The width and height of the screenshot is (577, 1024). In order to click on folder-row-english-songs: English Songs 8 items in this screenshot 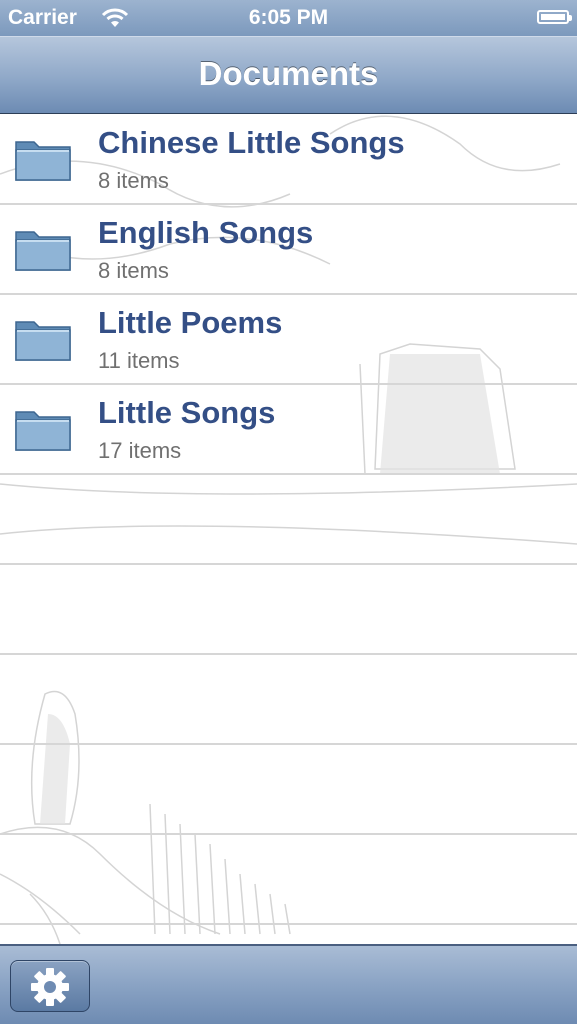, I will do `click(288, 249)`.